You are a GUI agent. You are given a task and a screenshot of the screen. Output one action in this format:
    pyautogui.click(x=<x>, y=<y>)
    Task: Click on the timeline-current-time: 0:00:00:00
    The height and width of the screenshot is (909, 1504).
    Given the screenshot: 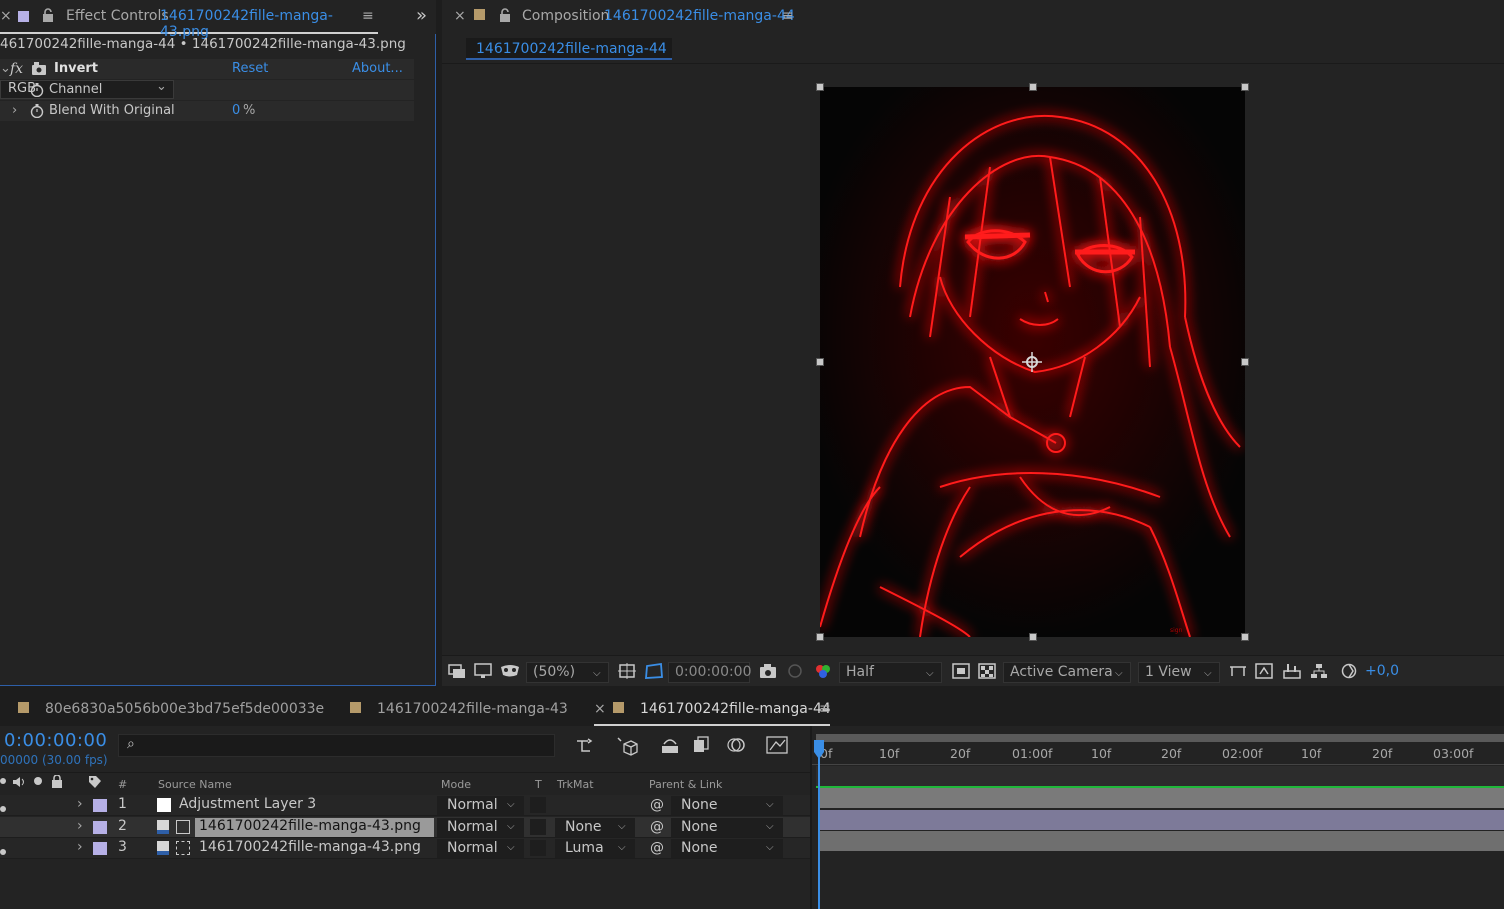 What is the action you would take?
    pyautogui.click(x=55, y=740)
    